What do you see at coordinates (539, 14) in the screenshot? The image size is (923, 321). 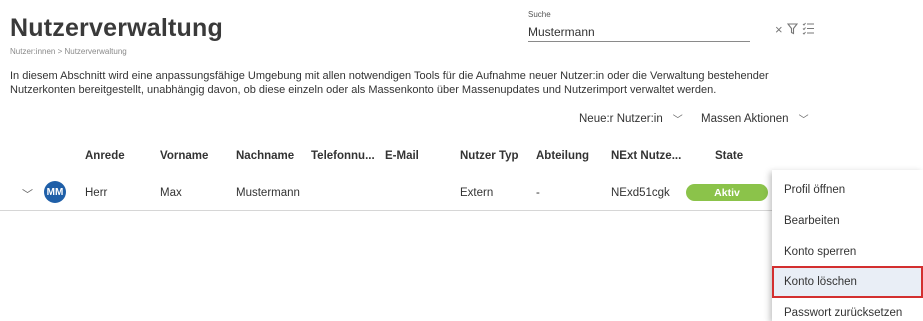 I see `search-label: Suche` at bounding box center [539, 14].